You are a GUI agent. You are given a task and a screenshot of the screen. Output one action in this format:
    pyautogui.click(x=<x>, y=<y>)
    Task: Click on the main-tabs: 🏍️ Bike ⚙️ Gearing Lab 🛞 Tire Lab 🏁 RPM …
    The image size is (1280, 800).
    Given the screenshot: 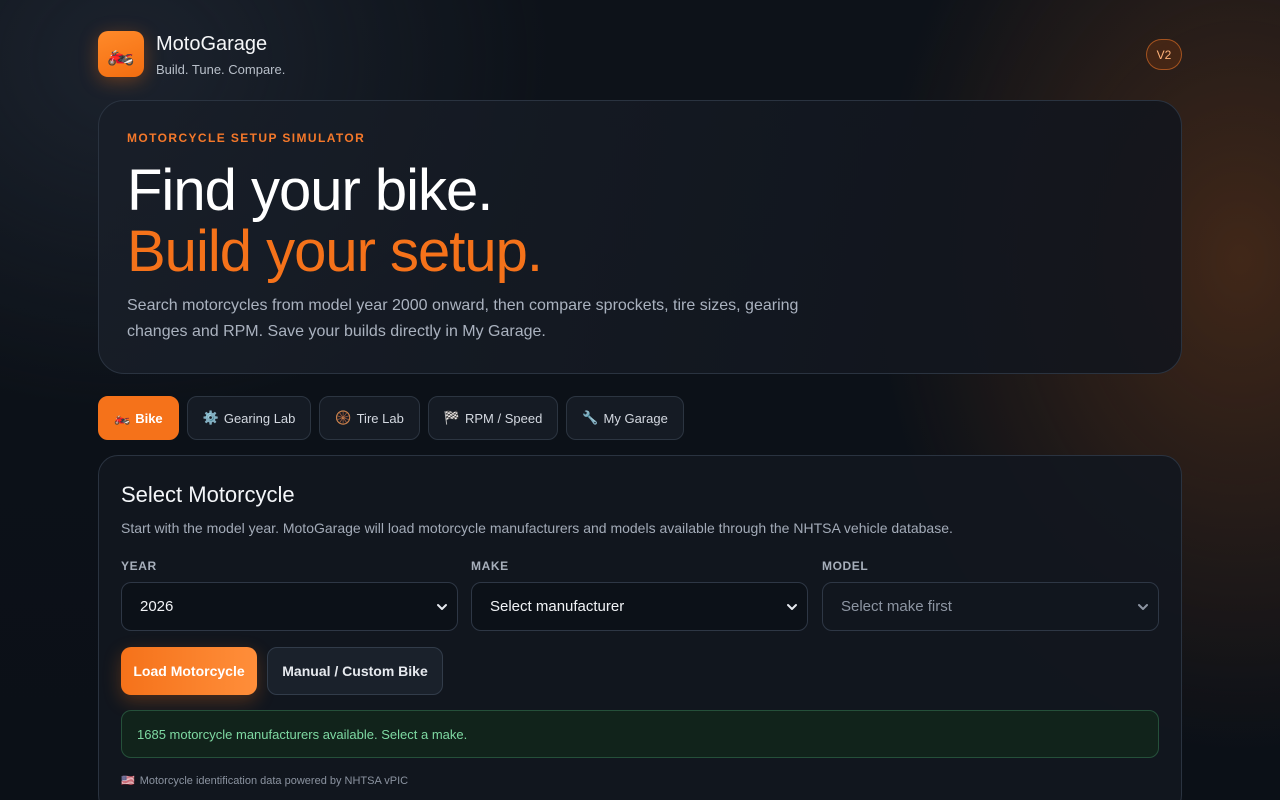 What is the action you would take?
    pyautogui.click(x=391, y=418)
    